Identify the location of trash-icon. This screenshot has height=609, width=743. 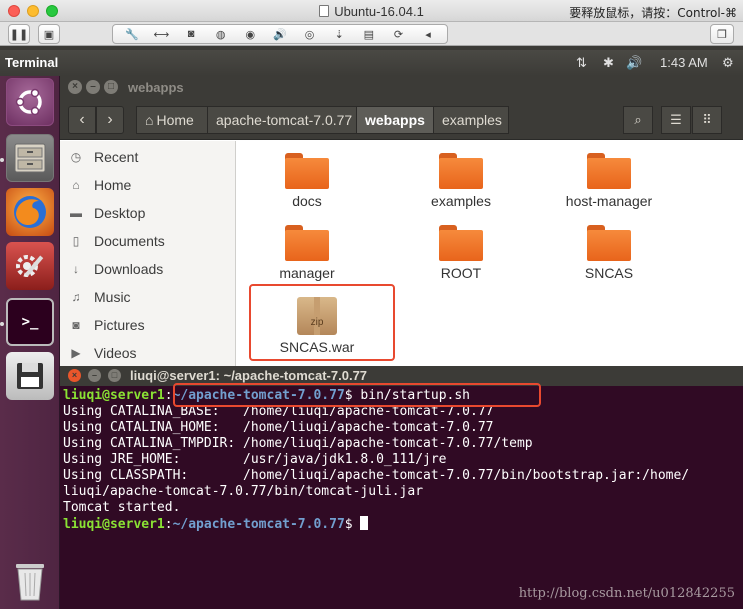
(30, 582).